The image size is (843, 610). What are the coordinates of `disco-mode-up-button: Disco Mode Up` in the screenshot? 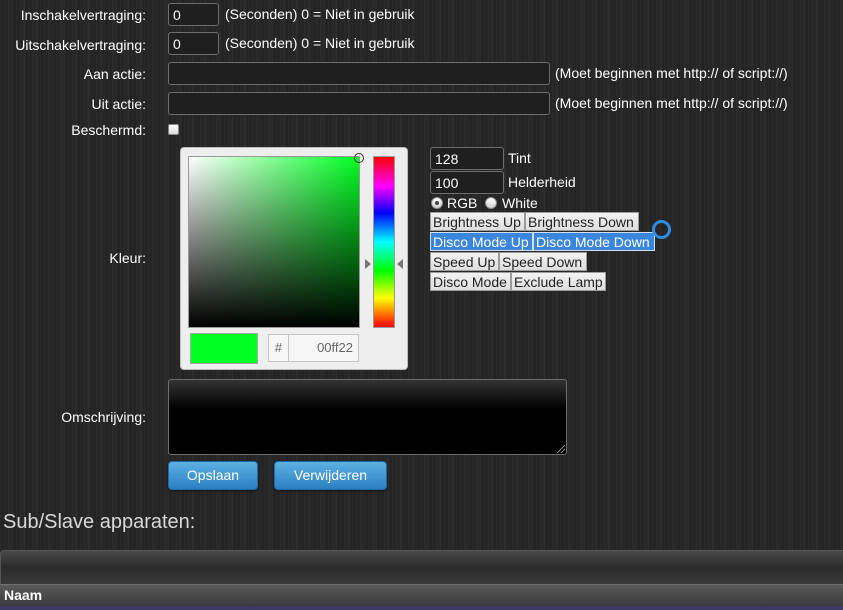 It's located at (481, 241).